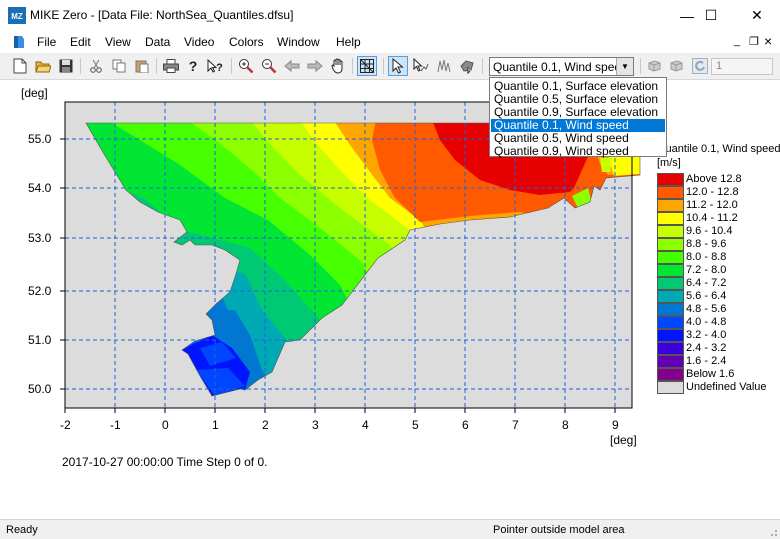 This screenshot has height=539, width=780. I want to click on copy-button, so click(119, 66).